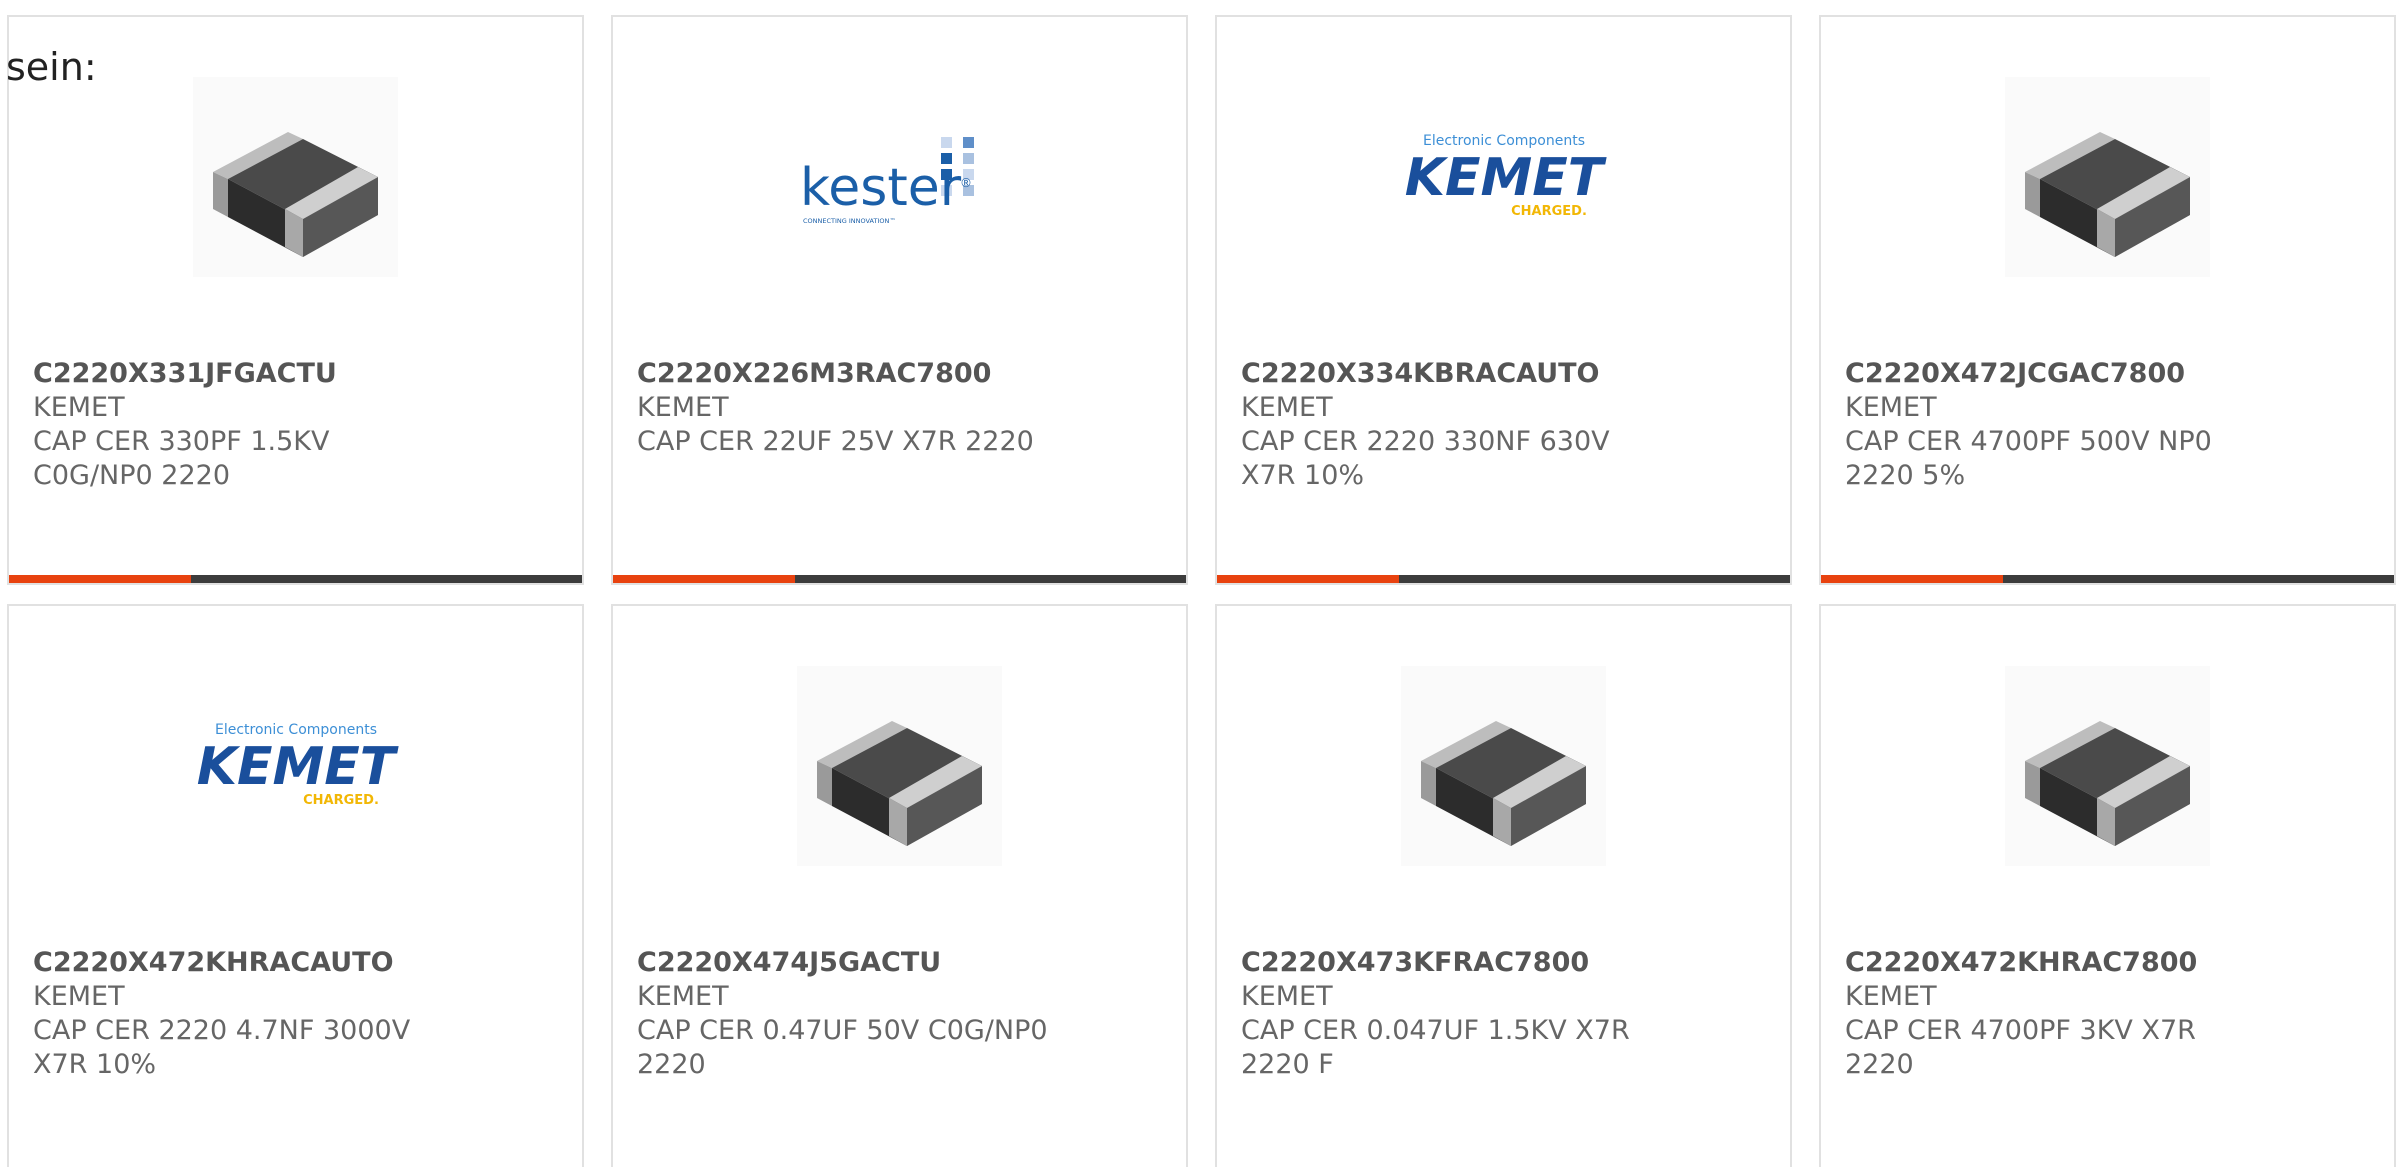  Describe the element at coordinates (243, 963) in the screenshot. I see `part-number-link: C2220X472KHRACAUTO` at that location.